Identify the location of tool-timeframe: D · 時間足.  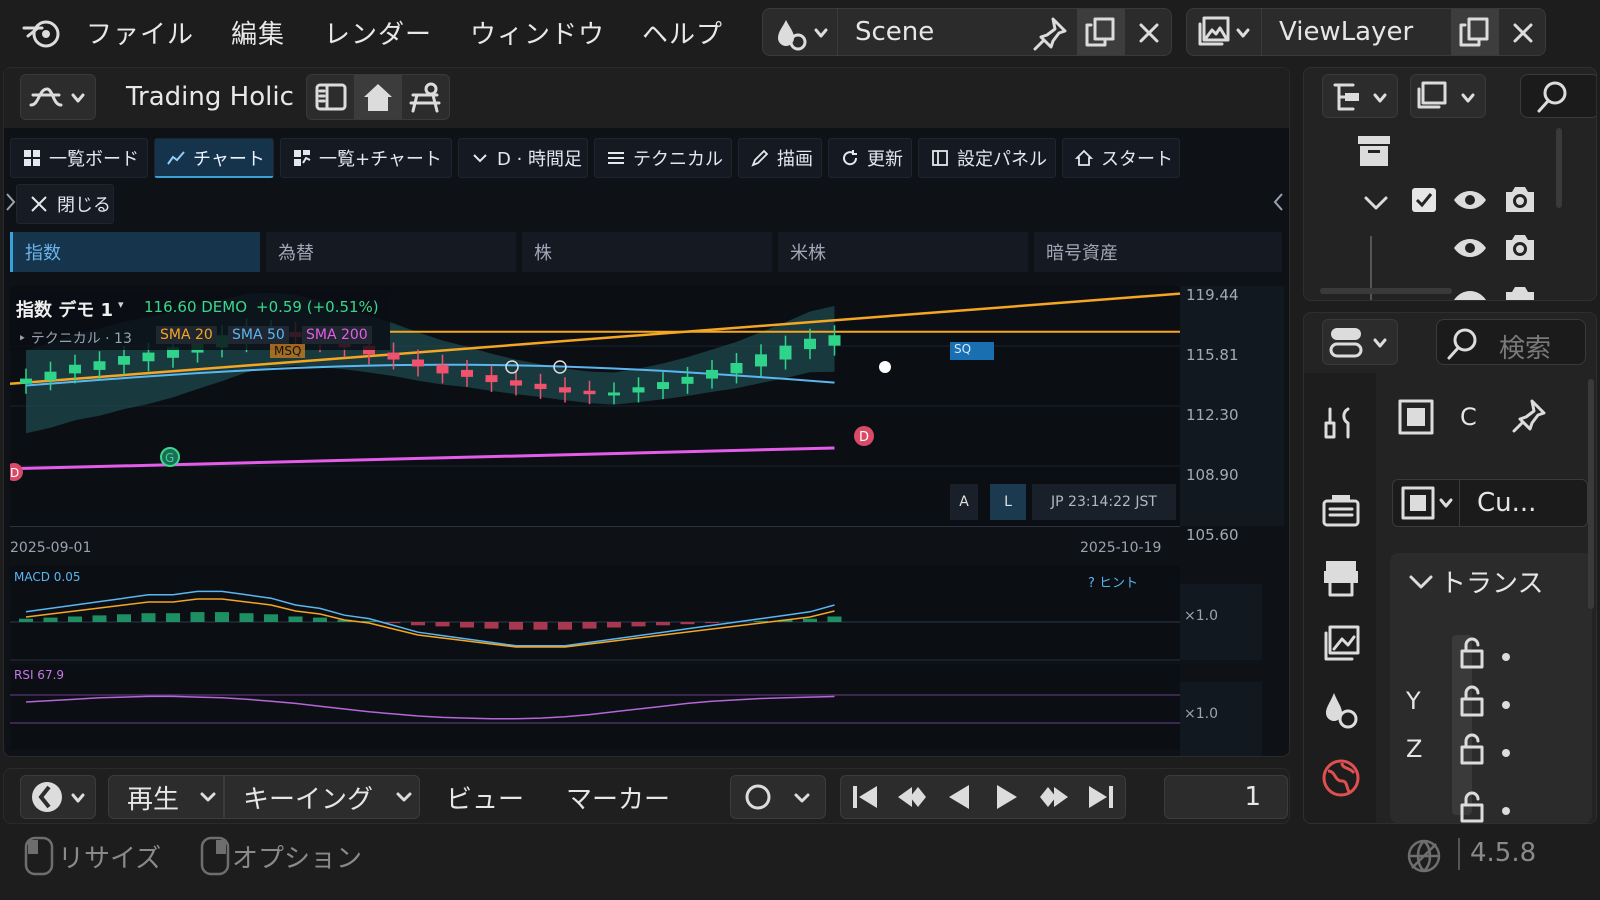
(523, 158).